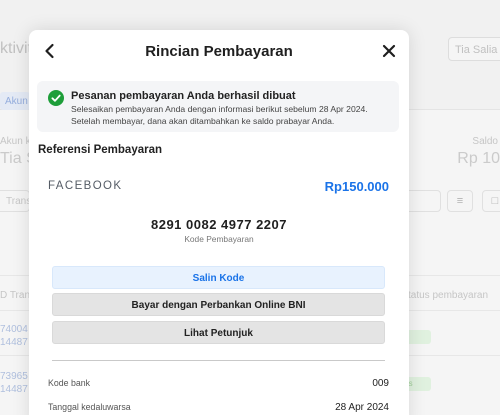 This screenshot has height=415, width=500. Describe the element at coordinates (183, 96) in the screenshot. I see `notice-title: Pesanan pembayaran Anda berhasil dibuat` at that location.